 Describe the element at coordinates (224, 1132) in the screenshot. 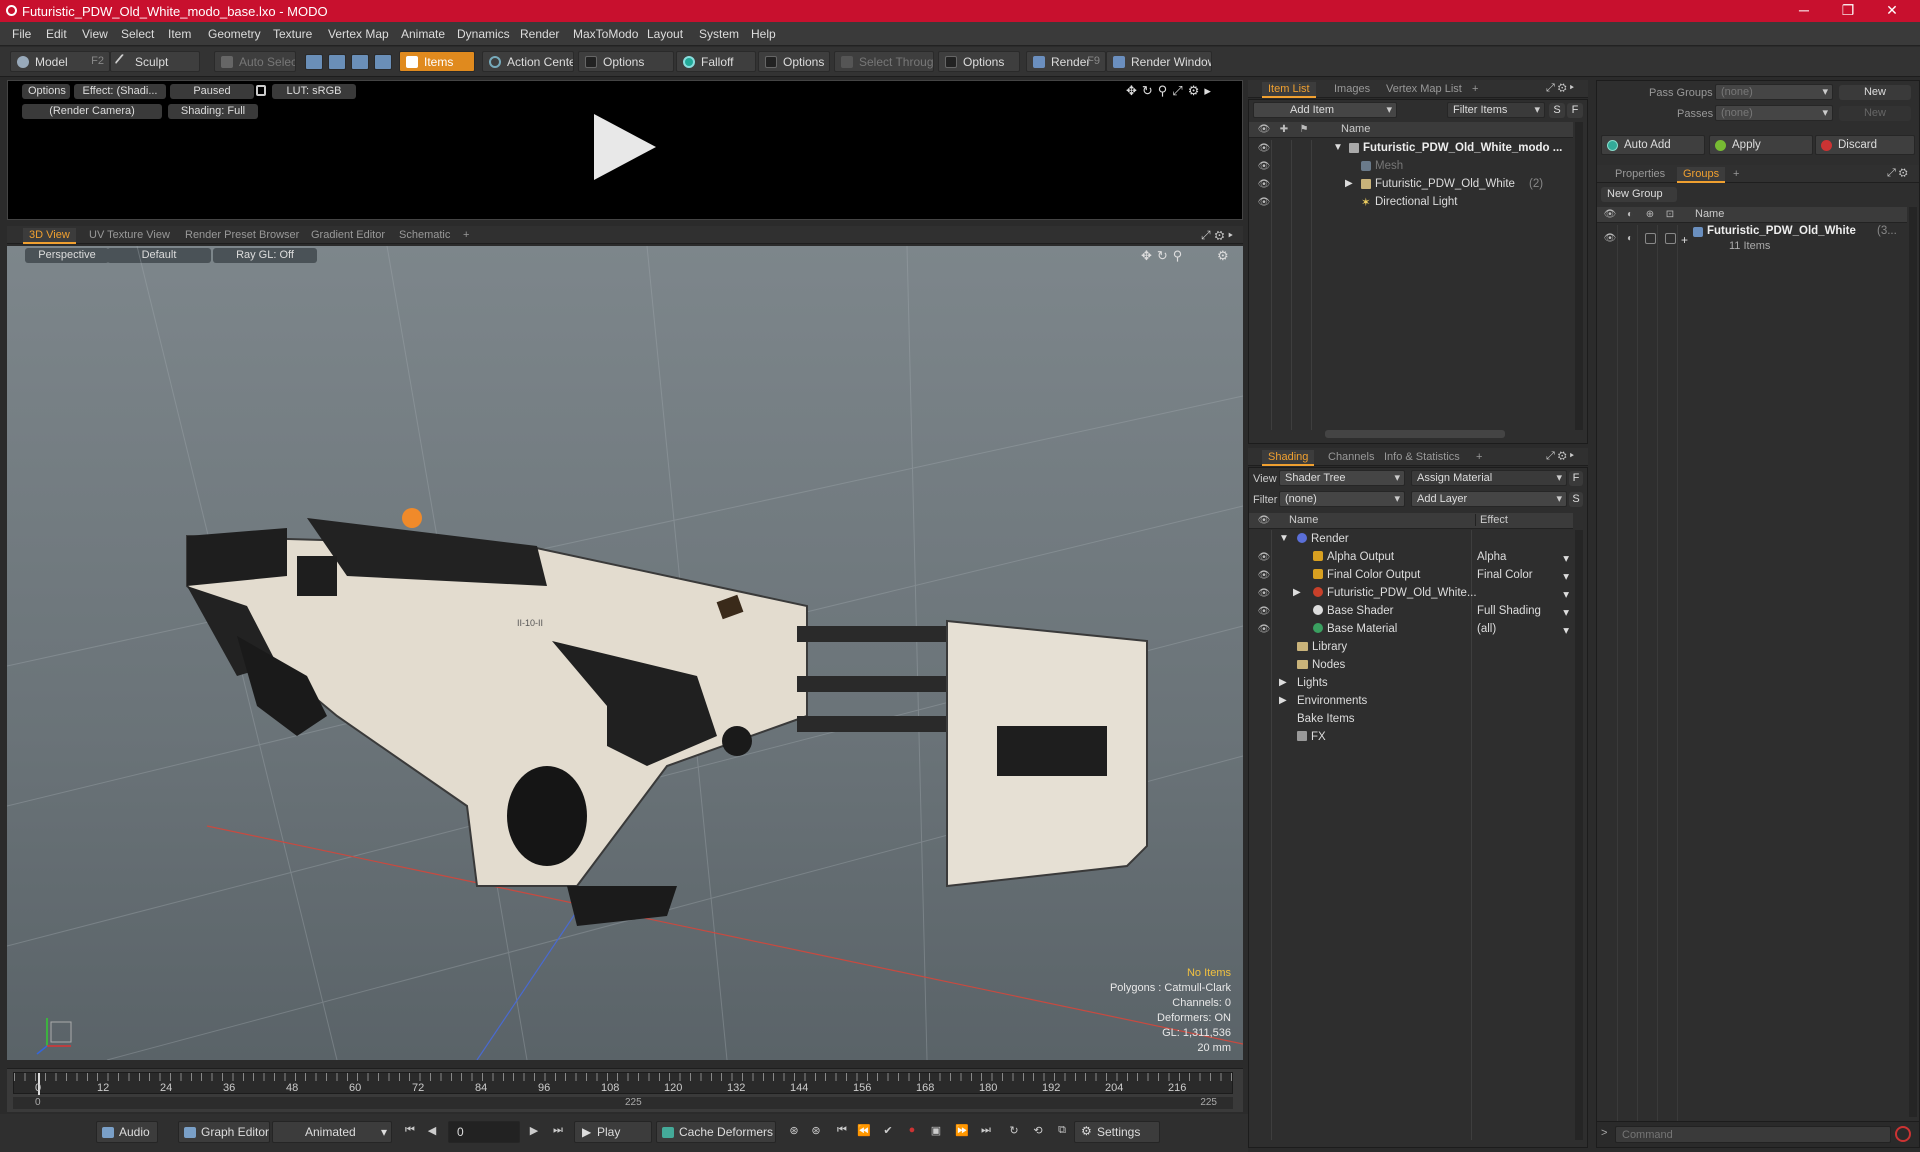

I see `graph-editor-button: Graph Editor` at that location.